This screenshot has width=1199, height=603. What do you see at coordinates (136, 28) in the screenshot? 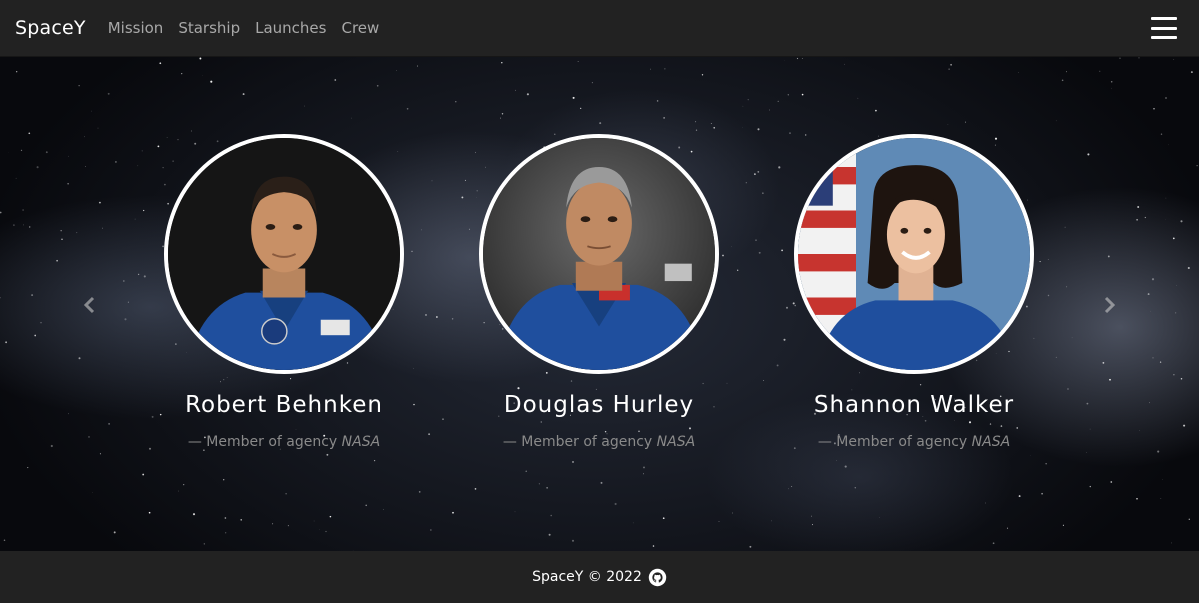
I see `nav-link-mission: Mission` at bounding box center [136, 28].